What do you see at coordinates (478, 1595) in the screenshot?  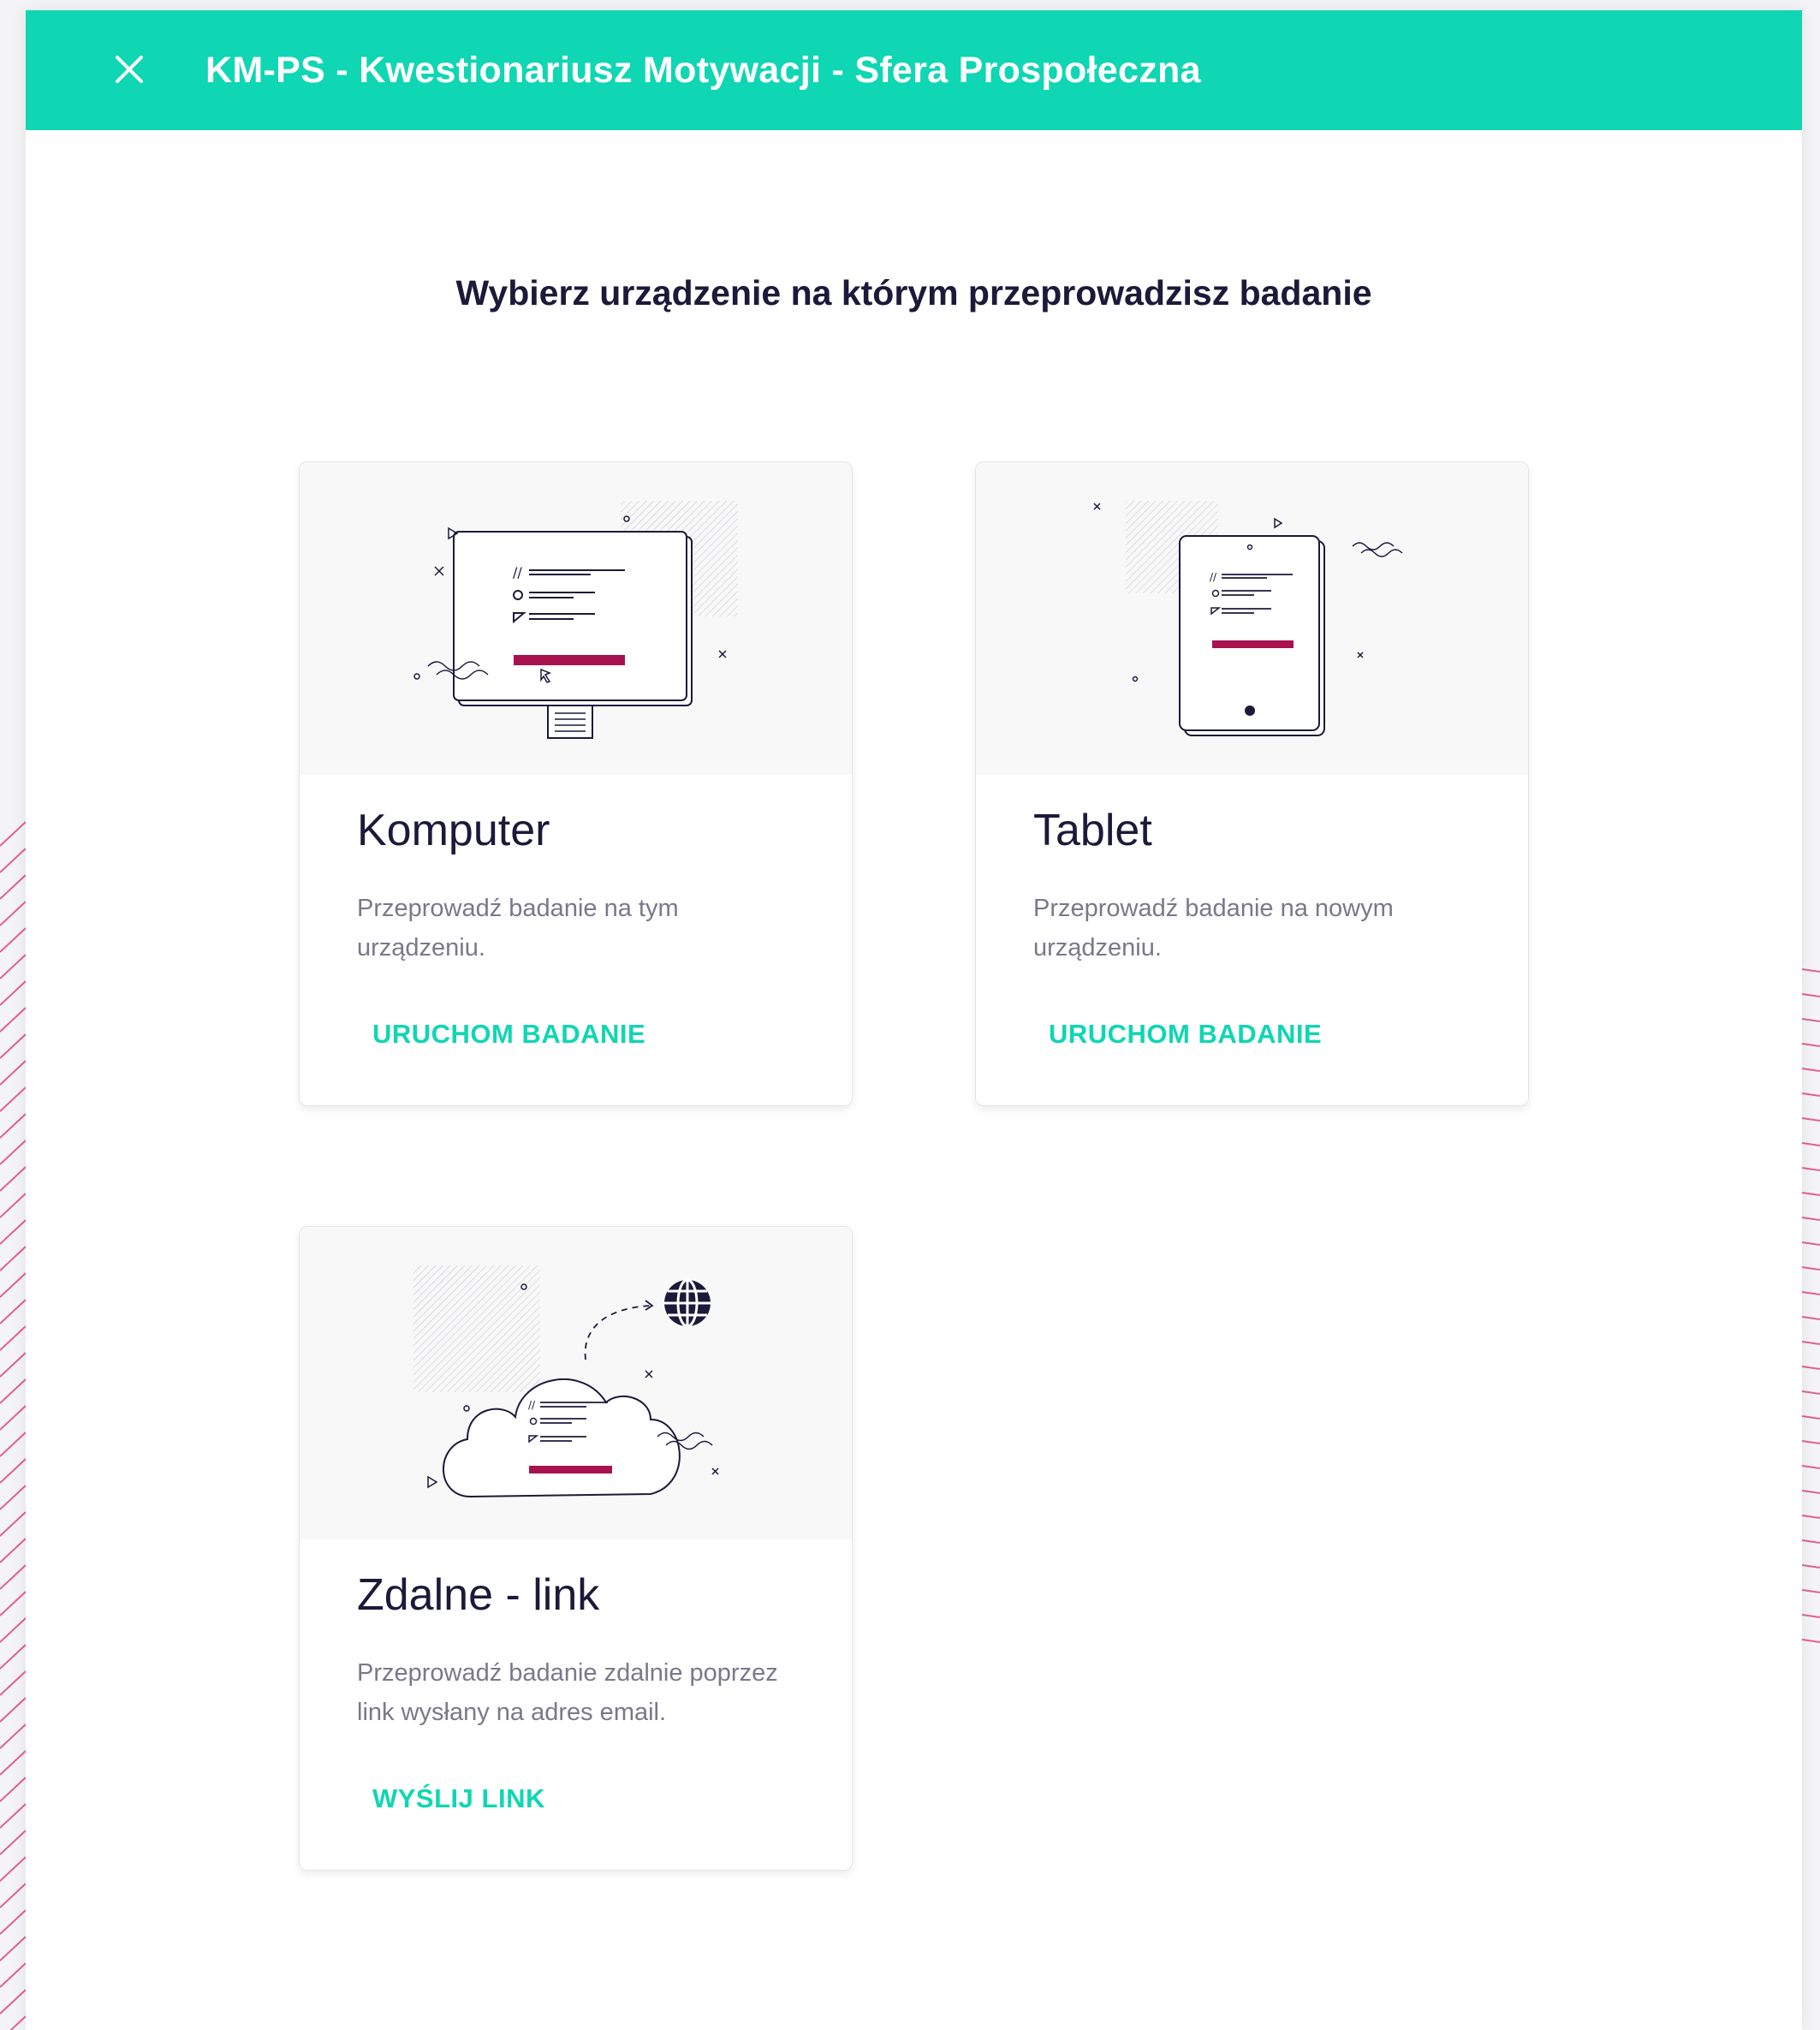 I see `card-title: Zdalne - link` at bounding box center [478, 1595].